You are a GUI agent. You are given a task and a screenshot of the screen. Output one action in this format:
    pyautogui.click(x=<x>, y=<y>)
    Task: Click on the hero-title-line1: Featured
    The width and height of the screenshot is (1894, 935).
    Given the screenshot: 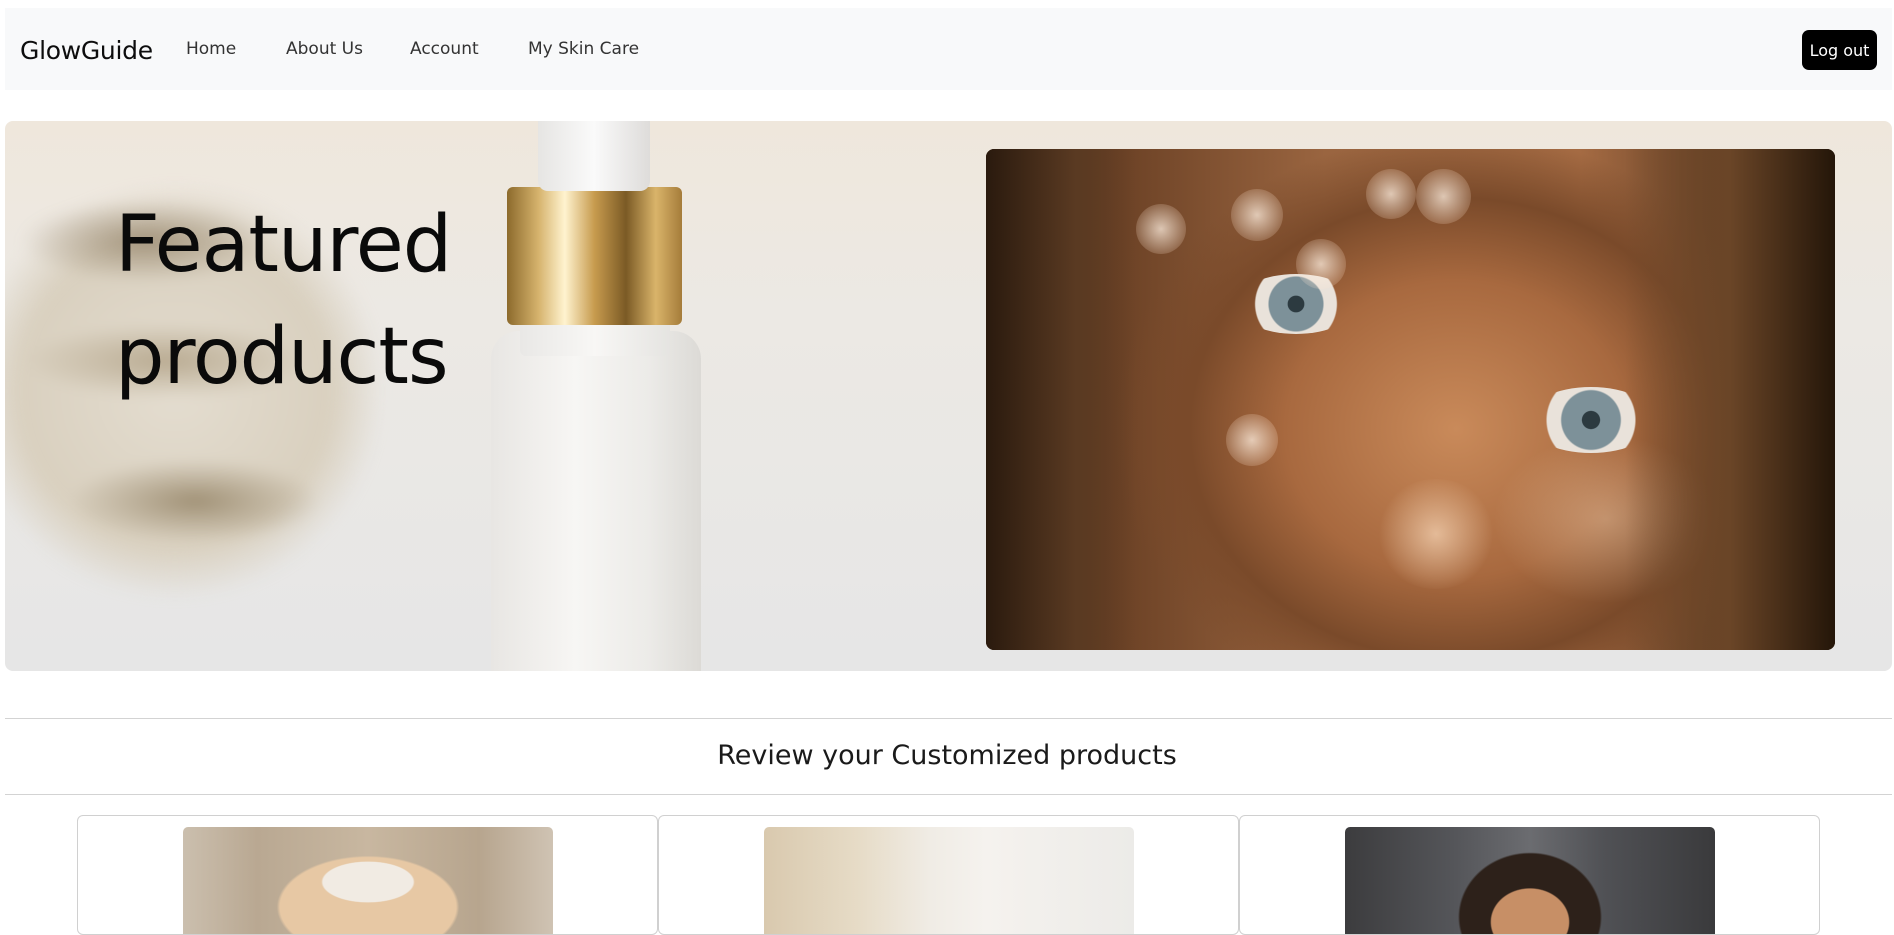 What is the action you would take?
    pyautogui.click(x=283, y=245)
    